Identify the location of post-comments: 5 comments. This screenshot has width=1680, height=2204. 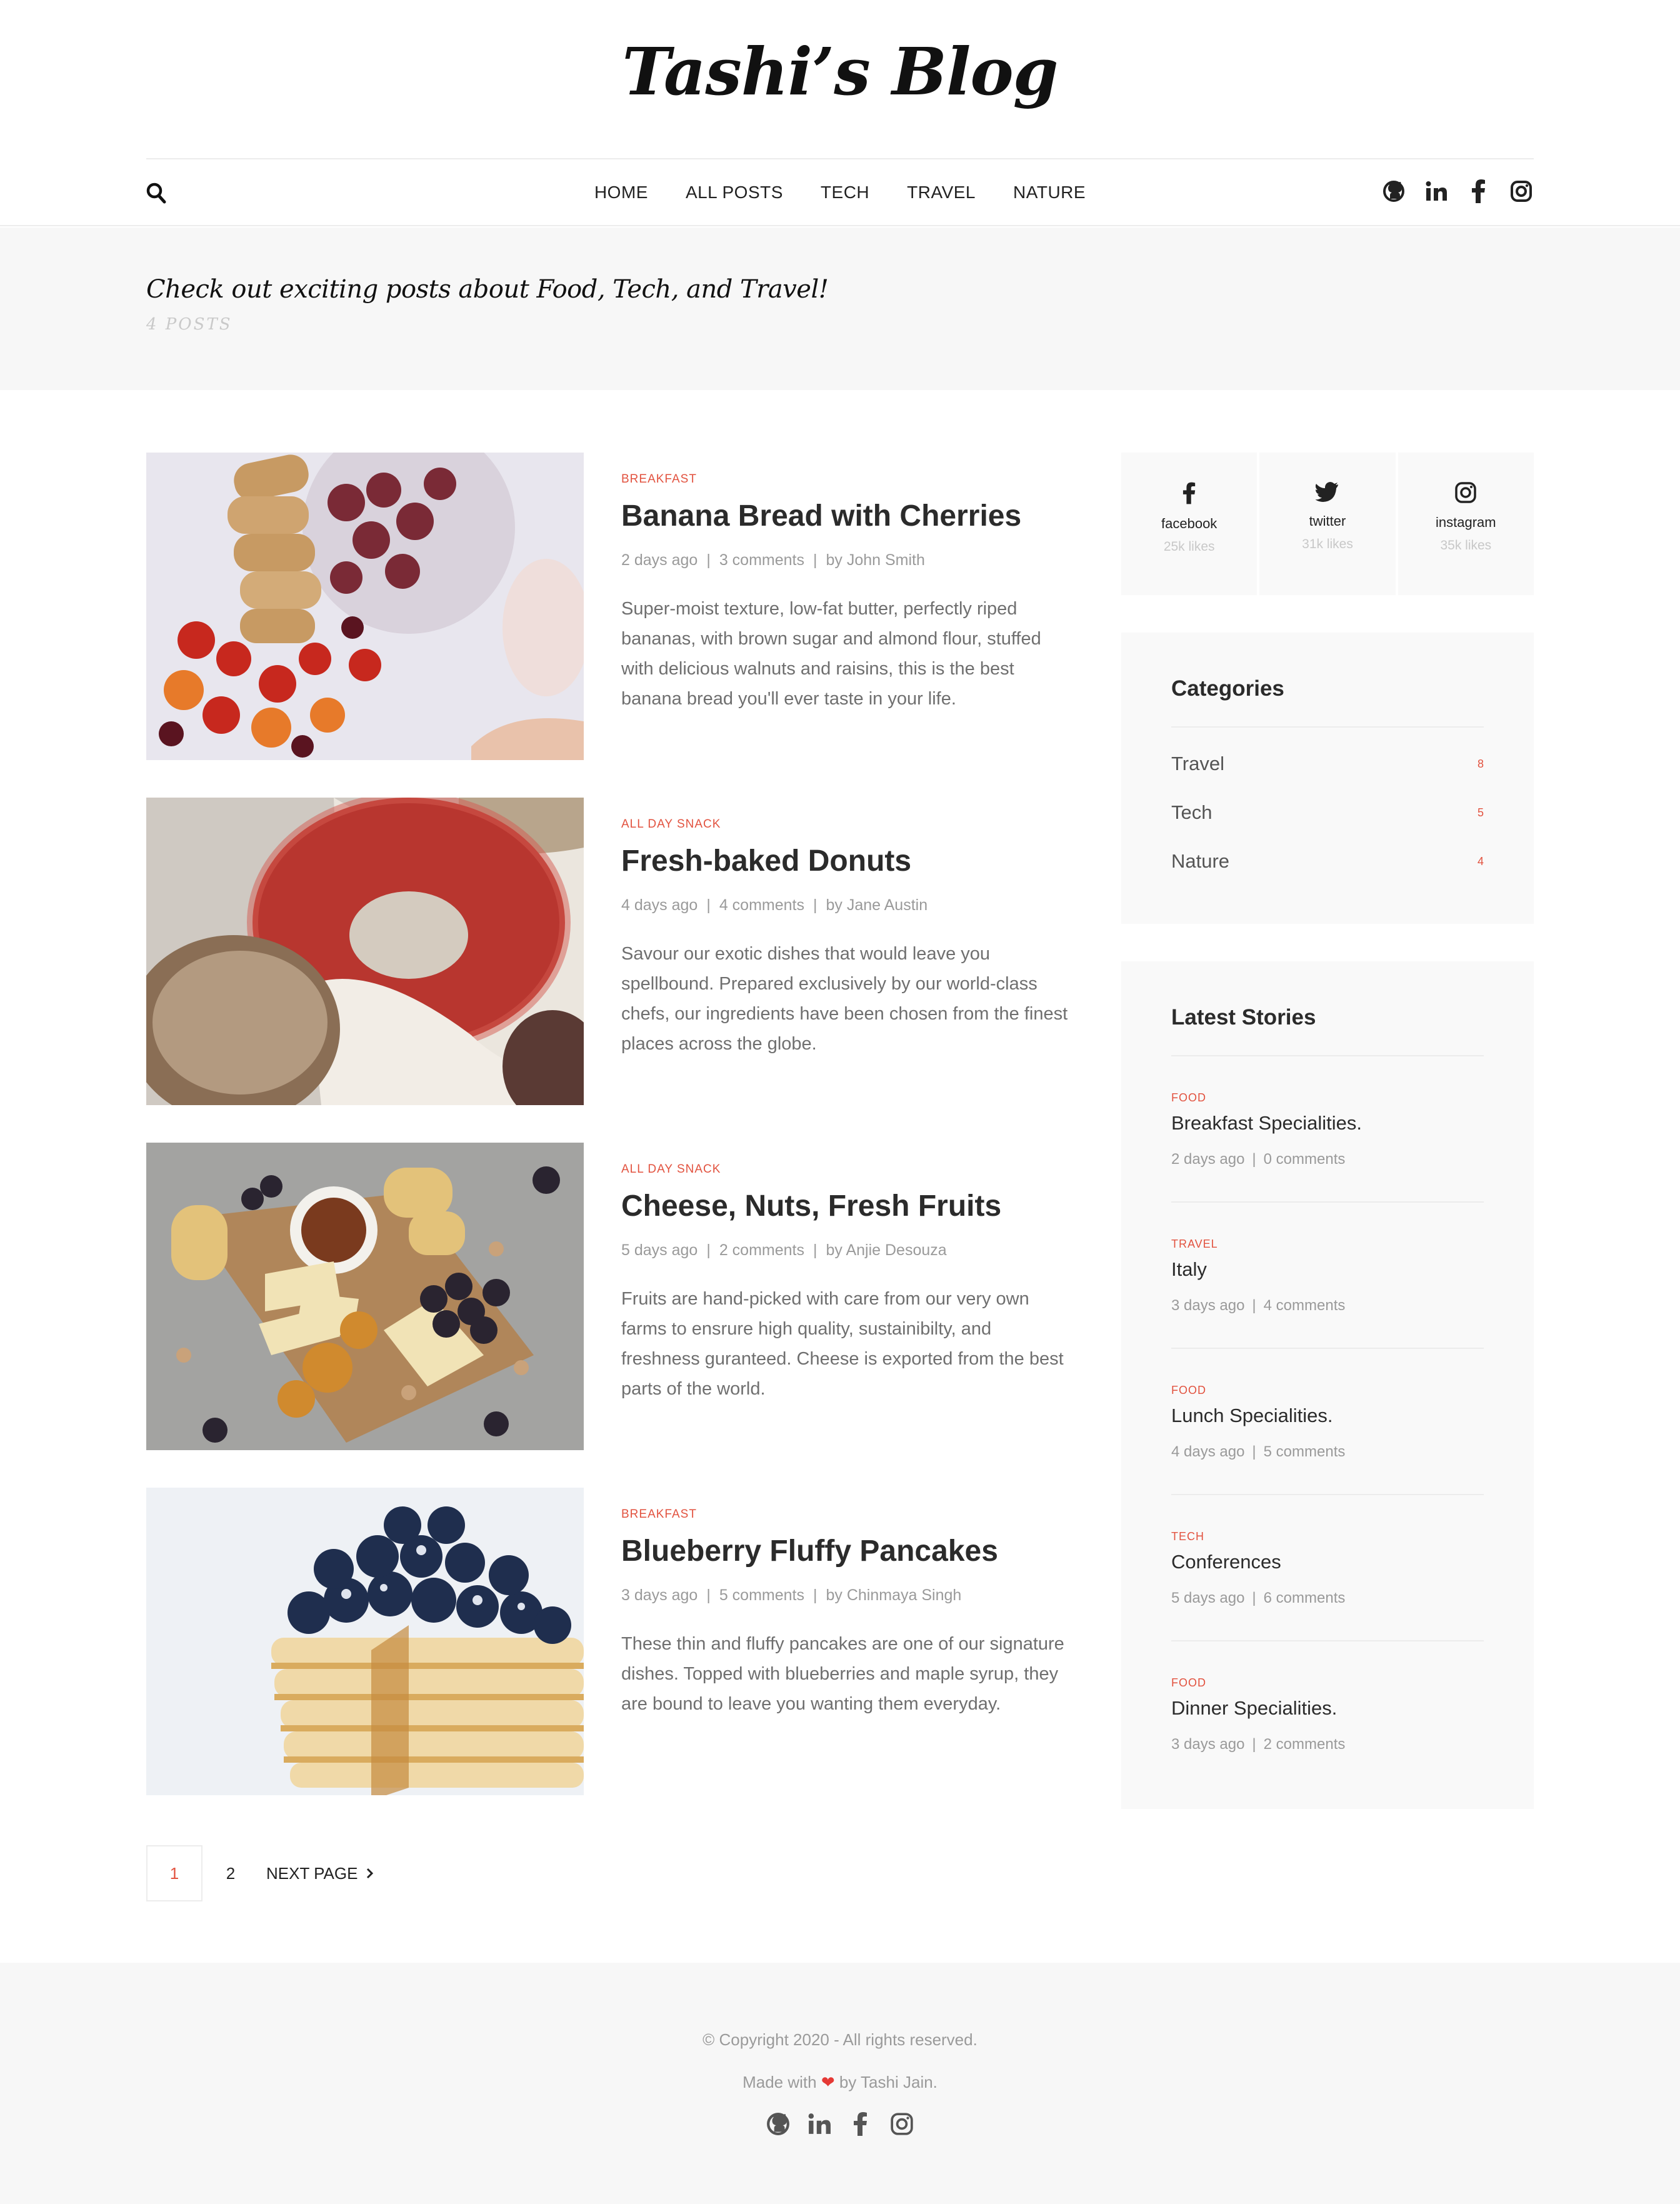
(761, 1595).